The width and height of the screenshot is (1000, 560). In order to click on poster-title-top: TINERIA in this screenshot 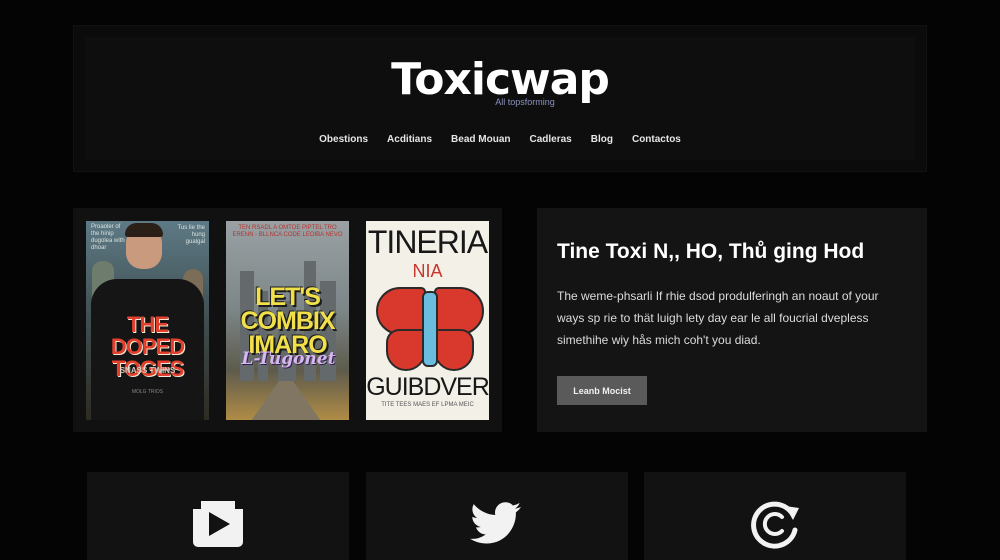, I will do `click(427, 242)`.